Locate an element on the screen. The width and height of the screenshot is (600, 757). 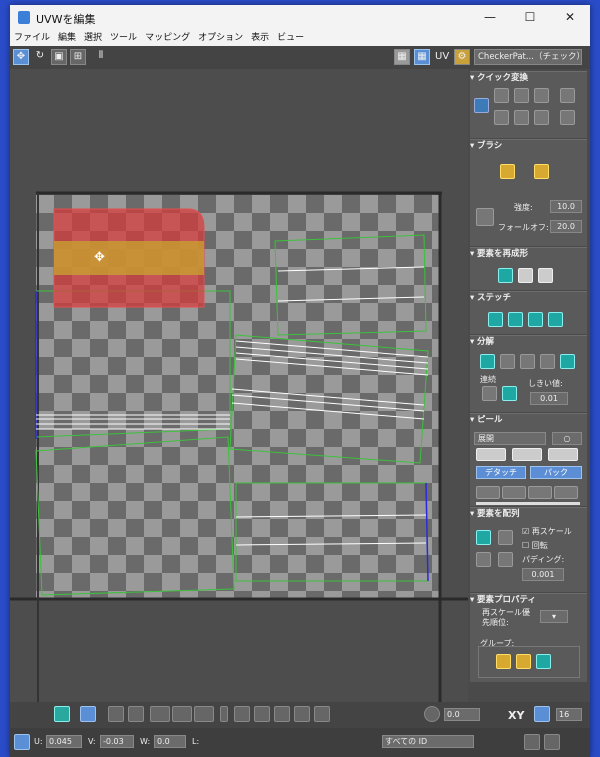
zoom-extents-icon is located at coordinates (552, 742).